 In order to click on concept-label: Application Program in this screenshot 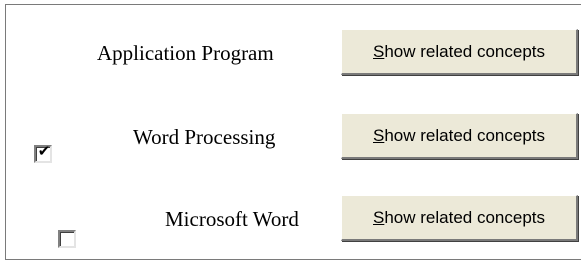, I will do `click(185, 53)`.